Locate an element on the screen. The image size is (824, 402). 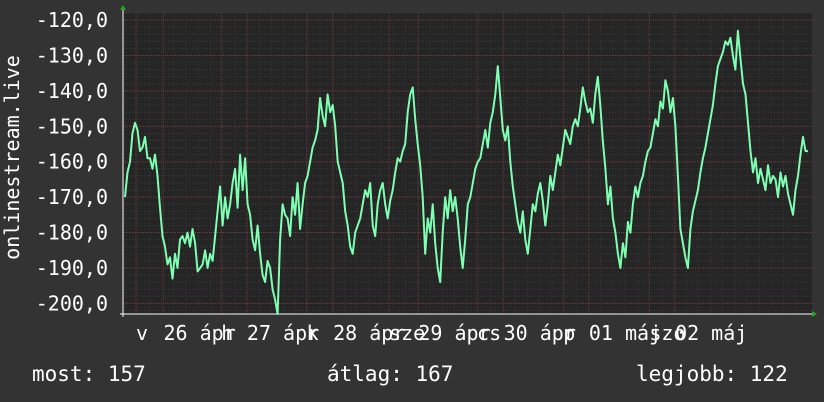
best-value-text: legjobb: 122 is located at coordinates (712, 374).